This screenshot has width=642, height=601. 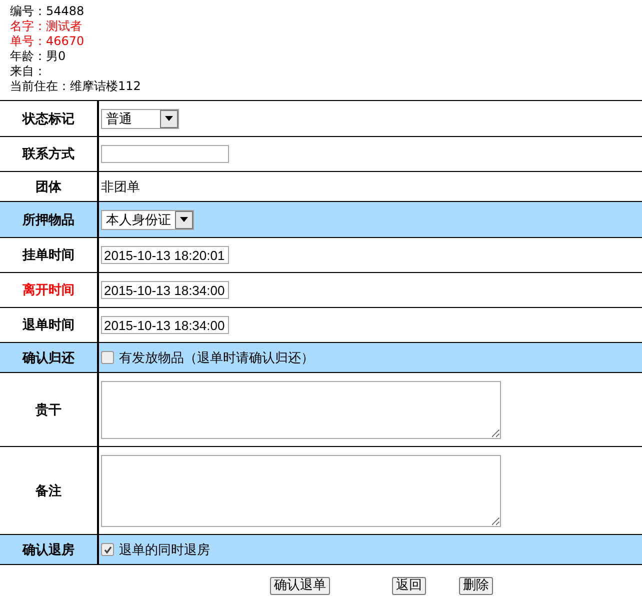 I want to click on checkbox-label: 退单的同时退房, so click(x=164, y=550).